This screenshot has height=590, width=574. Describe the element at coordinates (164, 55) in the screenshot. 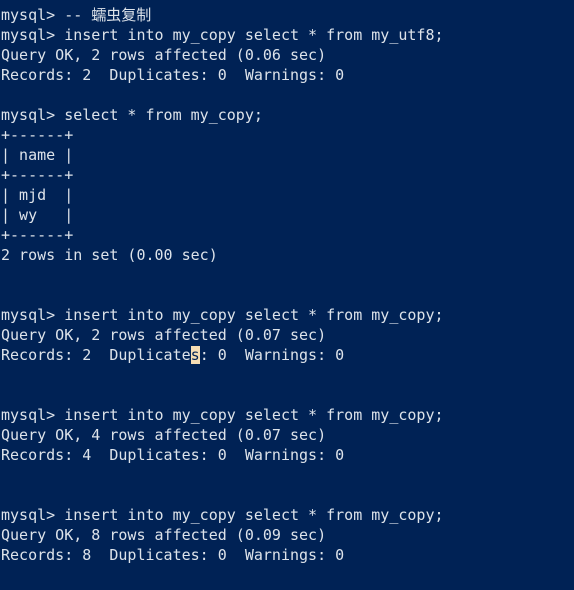

I see `terminal-result-line: Query OK, 2 rows affected (0.06 sec)` at that location.